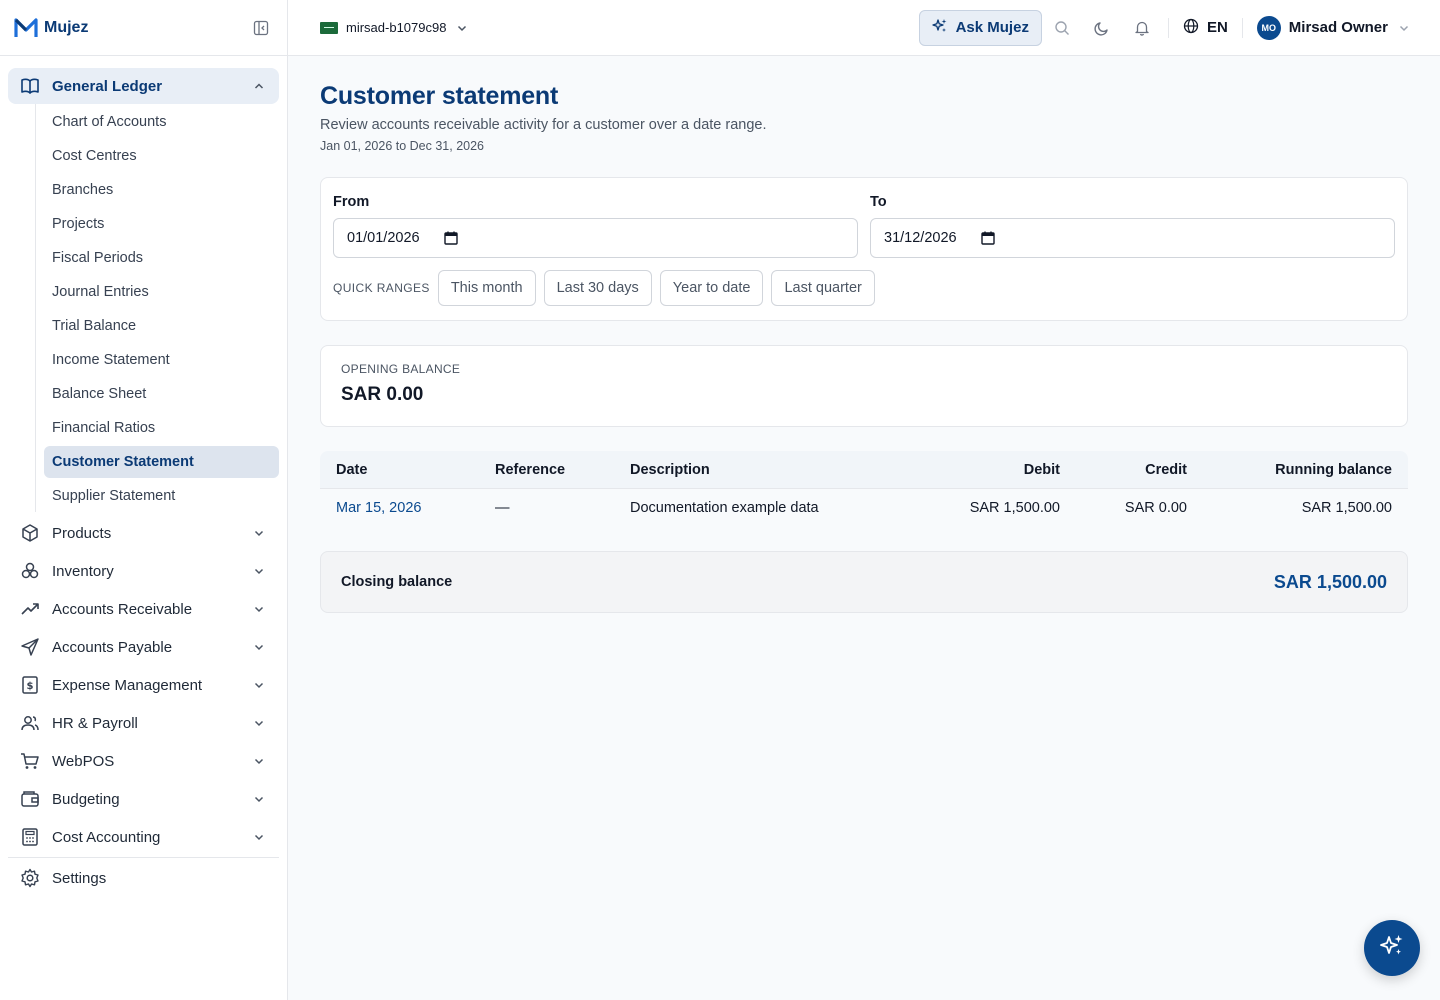 This screenshot has width=1440, height=1000. I want to click on from-label: From, so click(351, 202).